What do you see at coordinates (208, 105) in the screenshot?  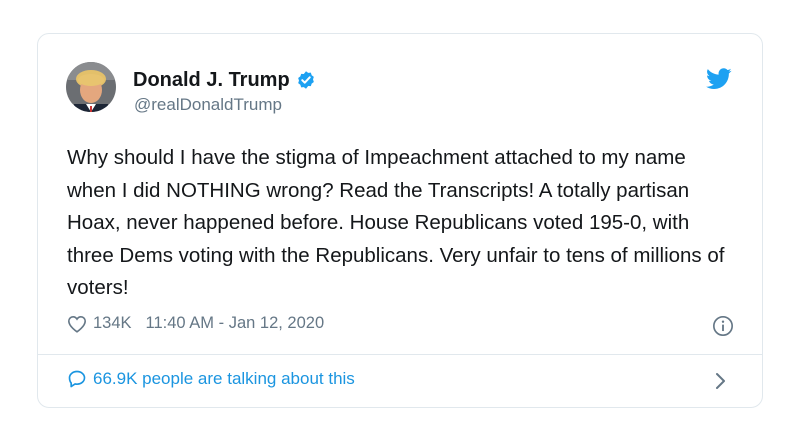 I see `author-handle: @realDonaldTrump` at bounding box center [208, 105].